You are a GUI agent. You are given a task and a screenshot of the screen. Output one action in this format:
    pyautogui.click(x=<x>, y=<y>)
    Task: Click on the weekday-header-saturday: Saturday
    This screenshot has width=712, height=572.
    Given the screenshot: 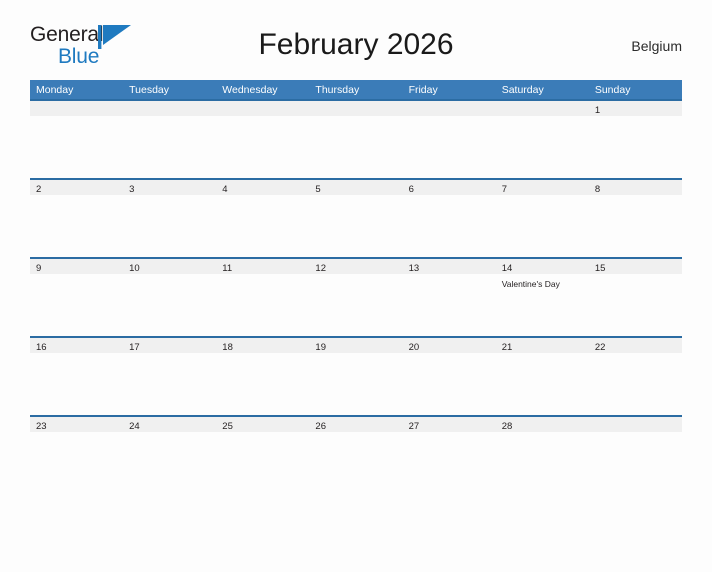 What is the action you would take?
    pyautogui.click(x=522, y=89)
    